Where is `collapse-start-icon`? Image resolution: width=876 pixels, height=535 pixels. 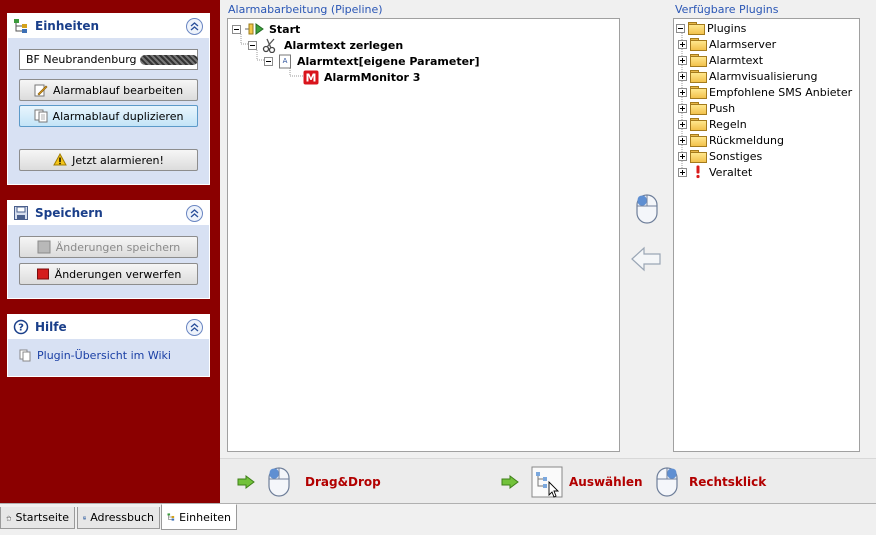 collapse-start-icon is located at coordinates (236, 29).